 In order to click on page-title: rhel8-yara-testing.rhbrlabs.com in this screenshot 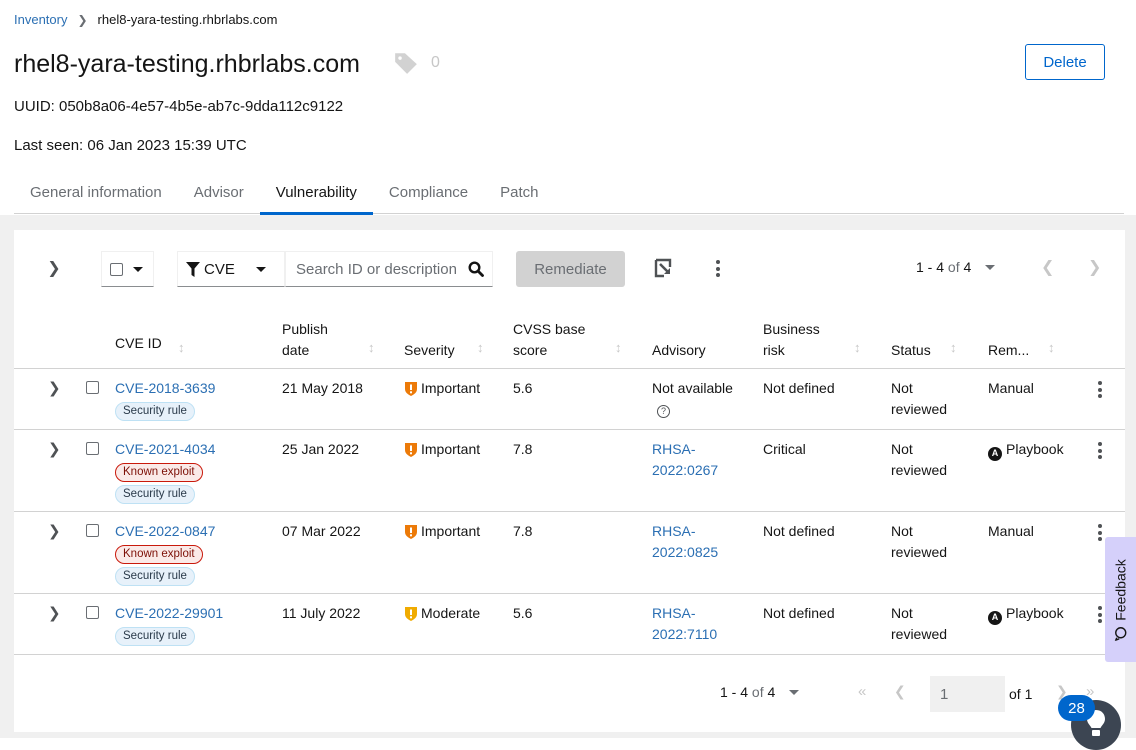, I will do `click(187, 64)`.